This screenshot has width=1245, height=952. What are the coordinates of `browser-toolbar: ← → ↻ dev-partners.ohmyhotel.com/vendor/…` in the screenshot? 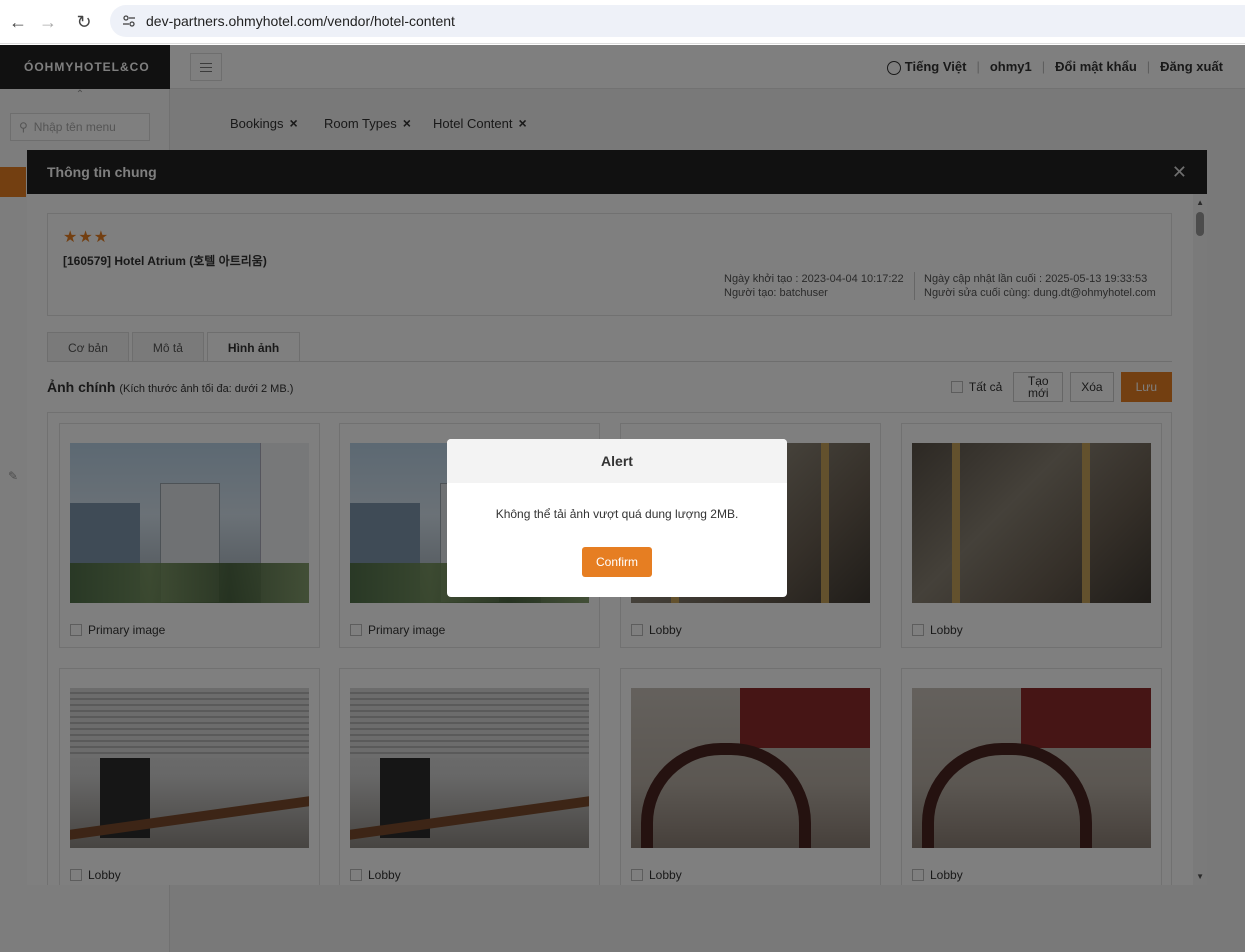 It's located at (622, 22).